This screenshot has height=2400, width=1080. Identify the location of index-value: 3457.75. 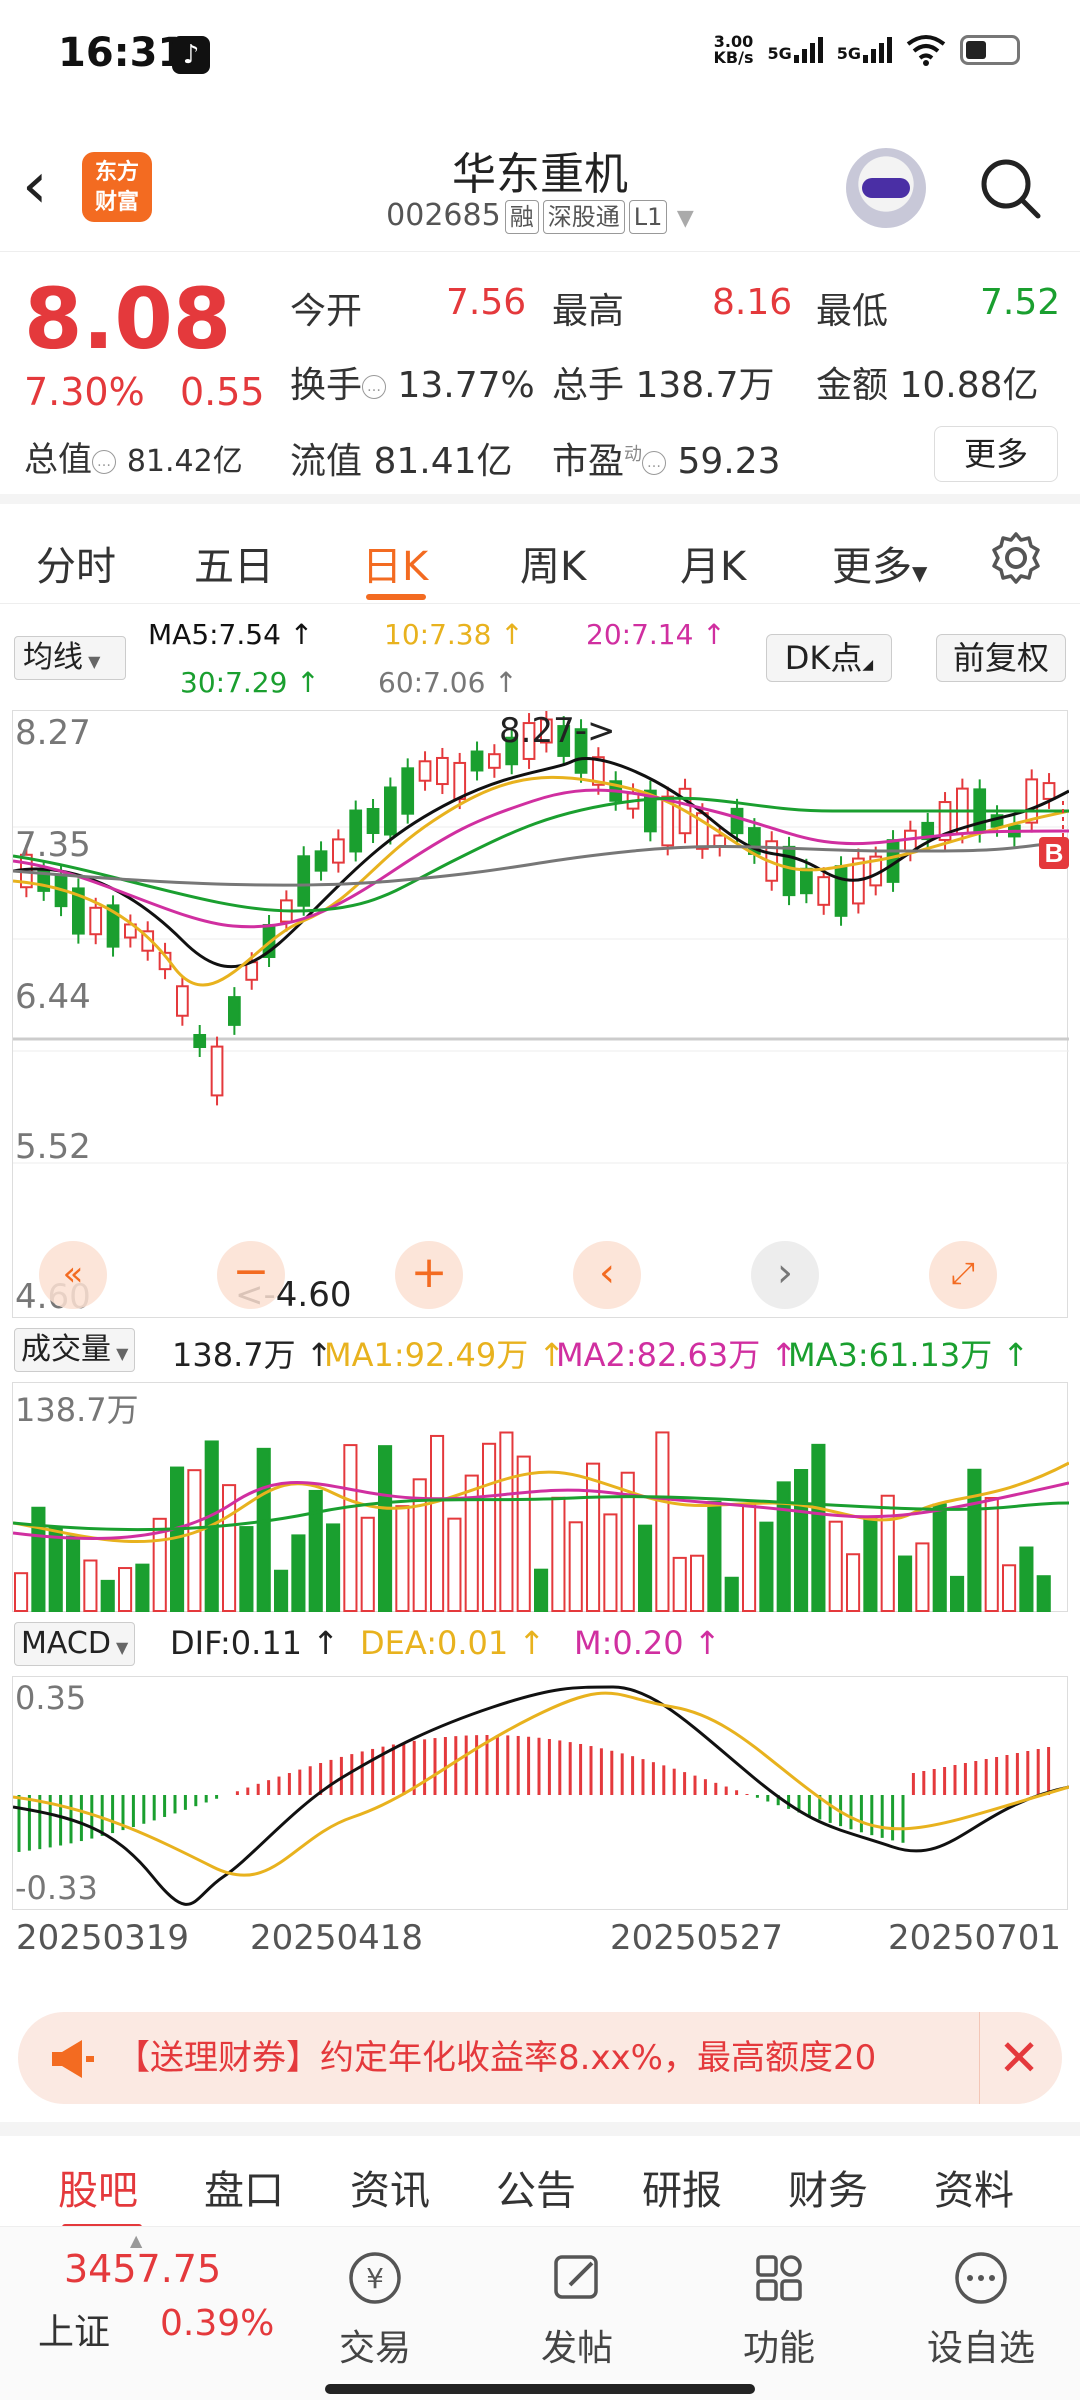
(142, 2269).